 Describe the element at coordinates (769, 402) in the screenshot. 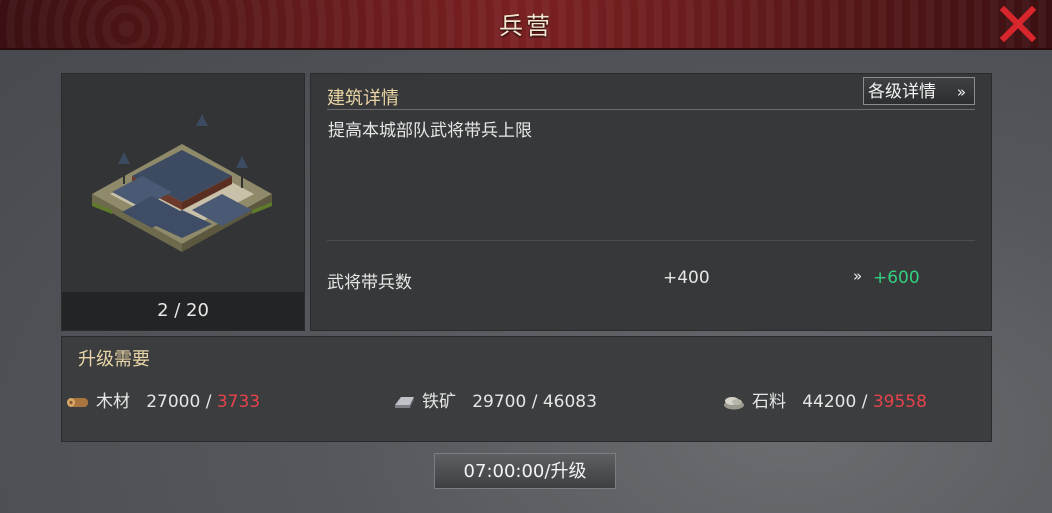

I see `resource-name: 石料` at that location.